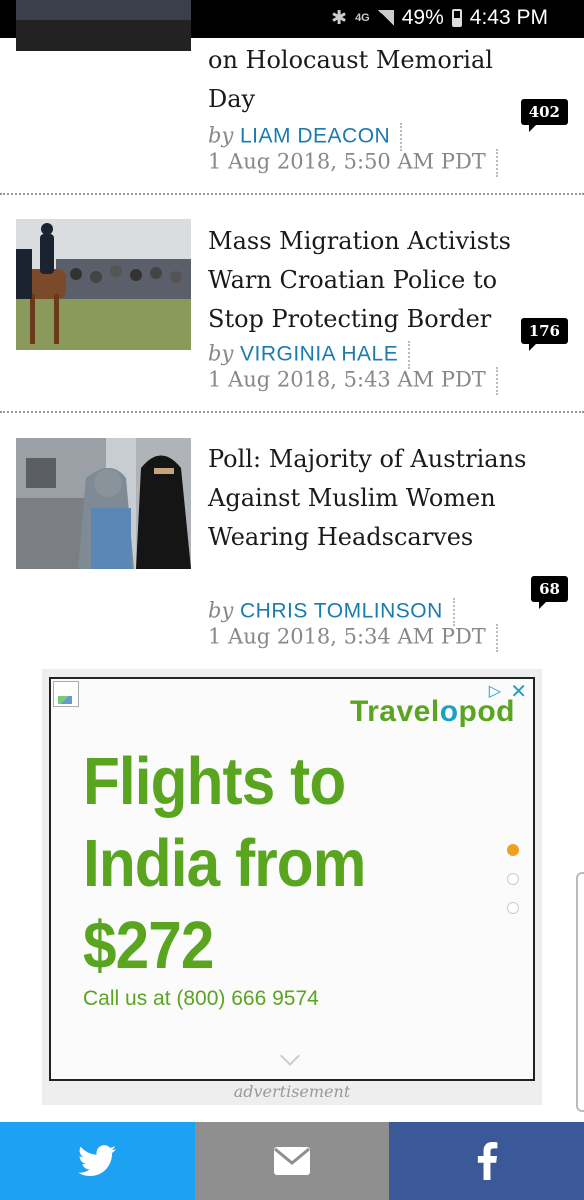 The width and height of the screenshot is (584, 1200). Describe the element at coordinates (347, 379) in the screenshot. I see `date-text: 1 Aug 2018, 5:43 AM PDT` at that location.